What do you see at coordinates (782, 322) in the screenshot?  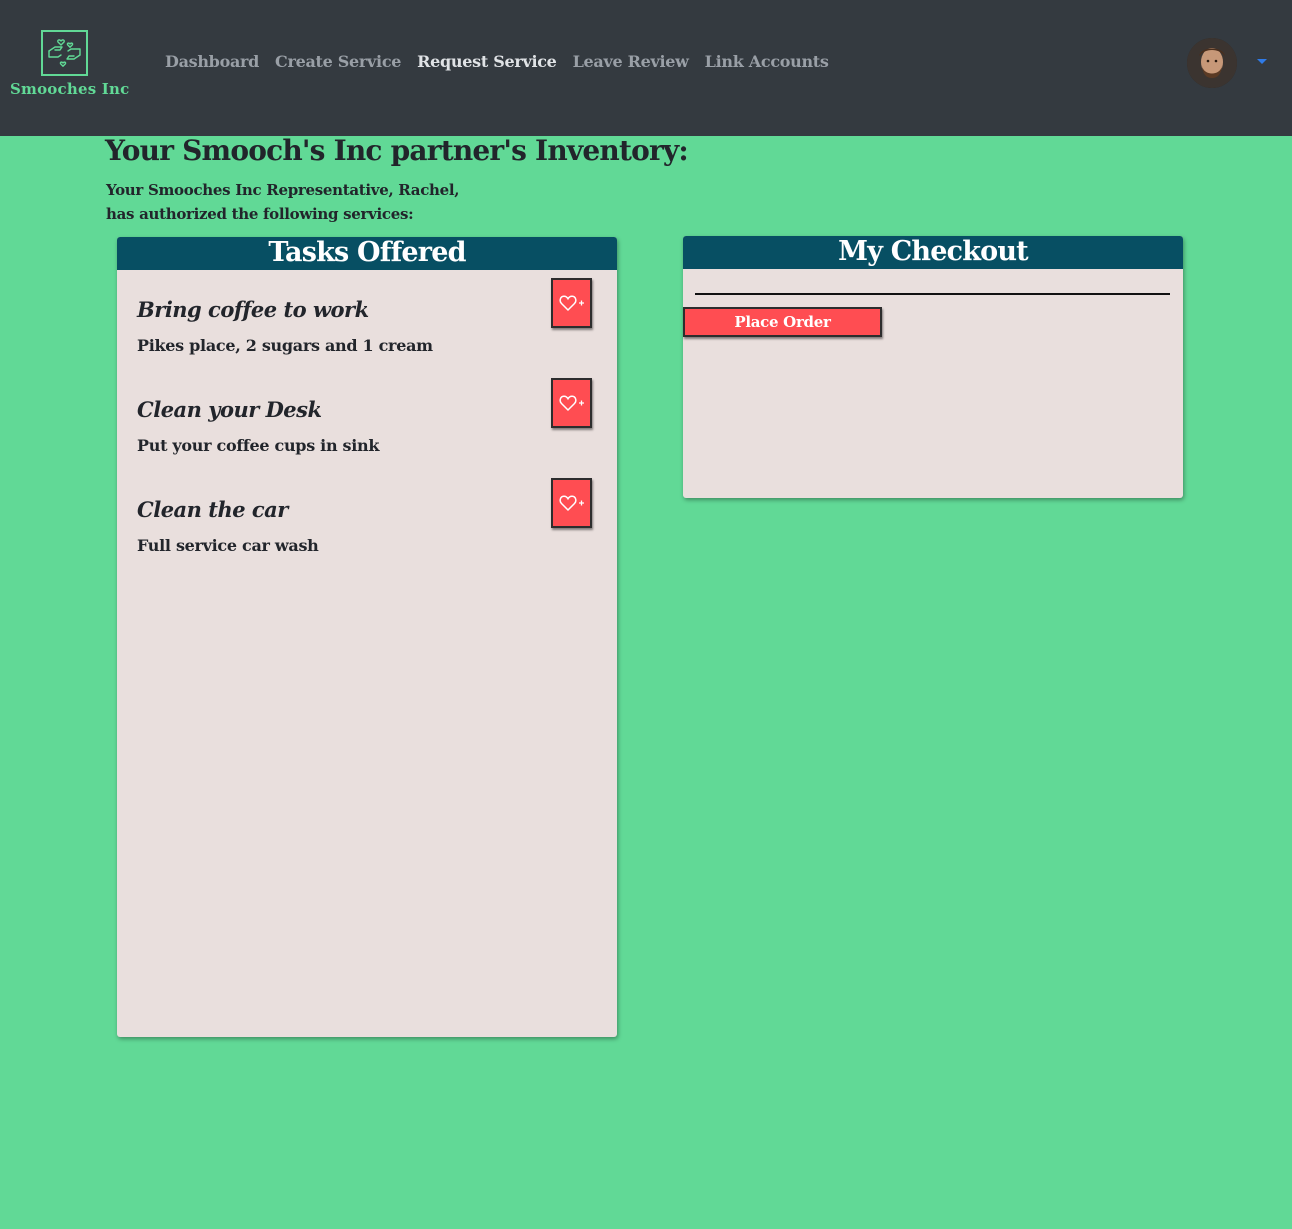 I see `place-order-button: Place Order` at bounding box center [782, 322].